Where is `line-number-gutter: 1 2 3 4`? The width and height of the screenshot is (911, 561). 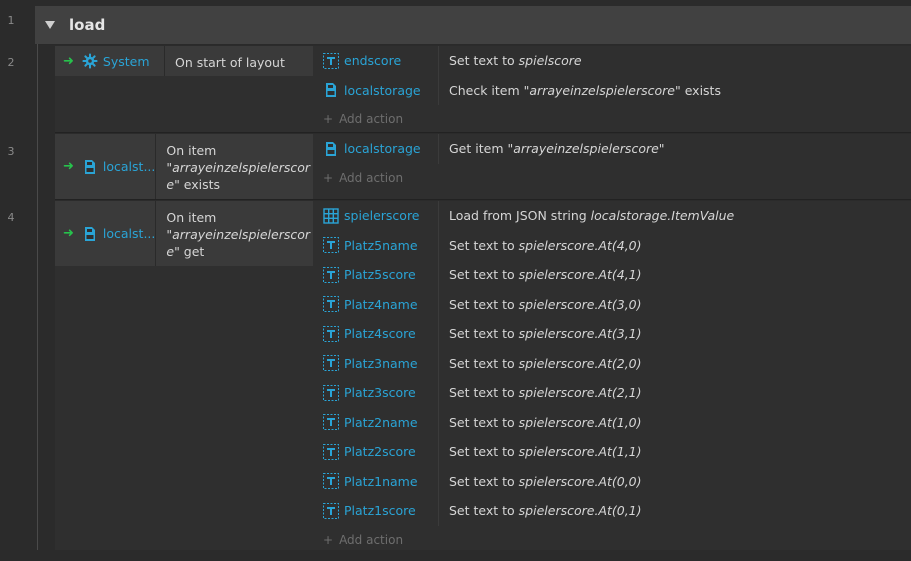 line-number-gutter: 1 2 3 4 is located at coordinates (17, 280).